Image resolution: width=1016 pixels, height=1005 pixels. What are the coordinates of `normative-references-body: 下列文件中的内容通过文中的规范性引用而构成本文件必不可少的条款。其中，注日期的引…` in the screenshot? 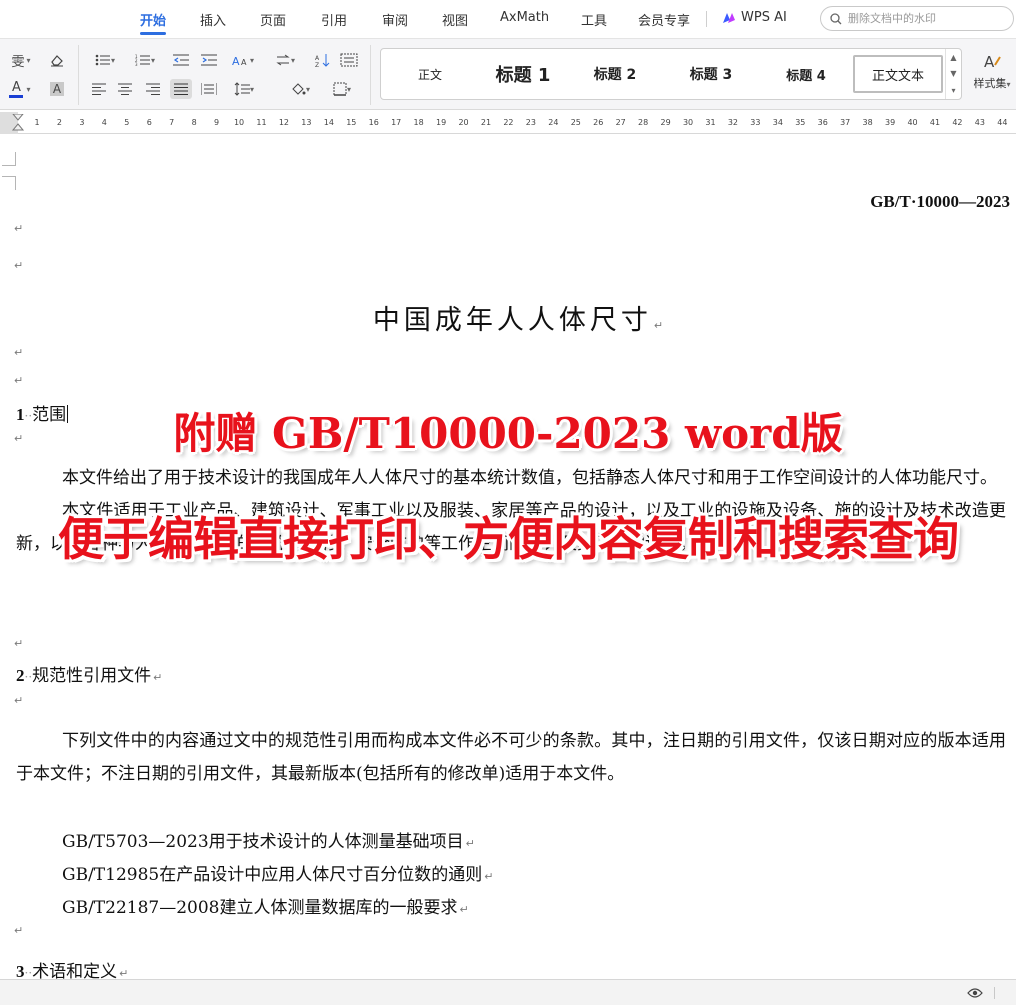 It's located at (511, 758).